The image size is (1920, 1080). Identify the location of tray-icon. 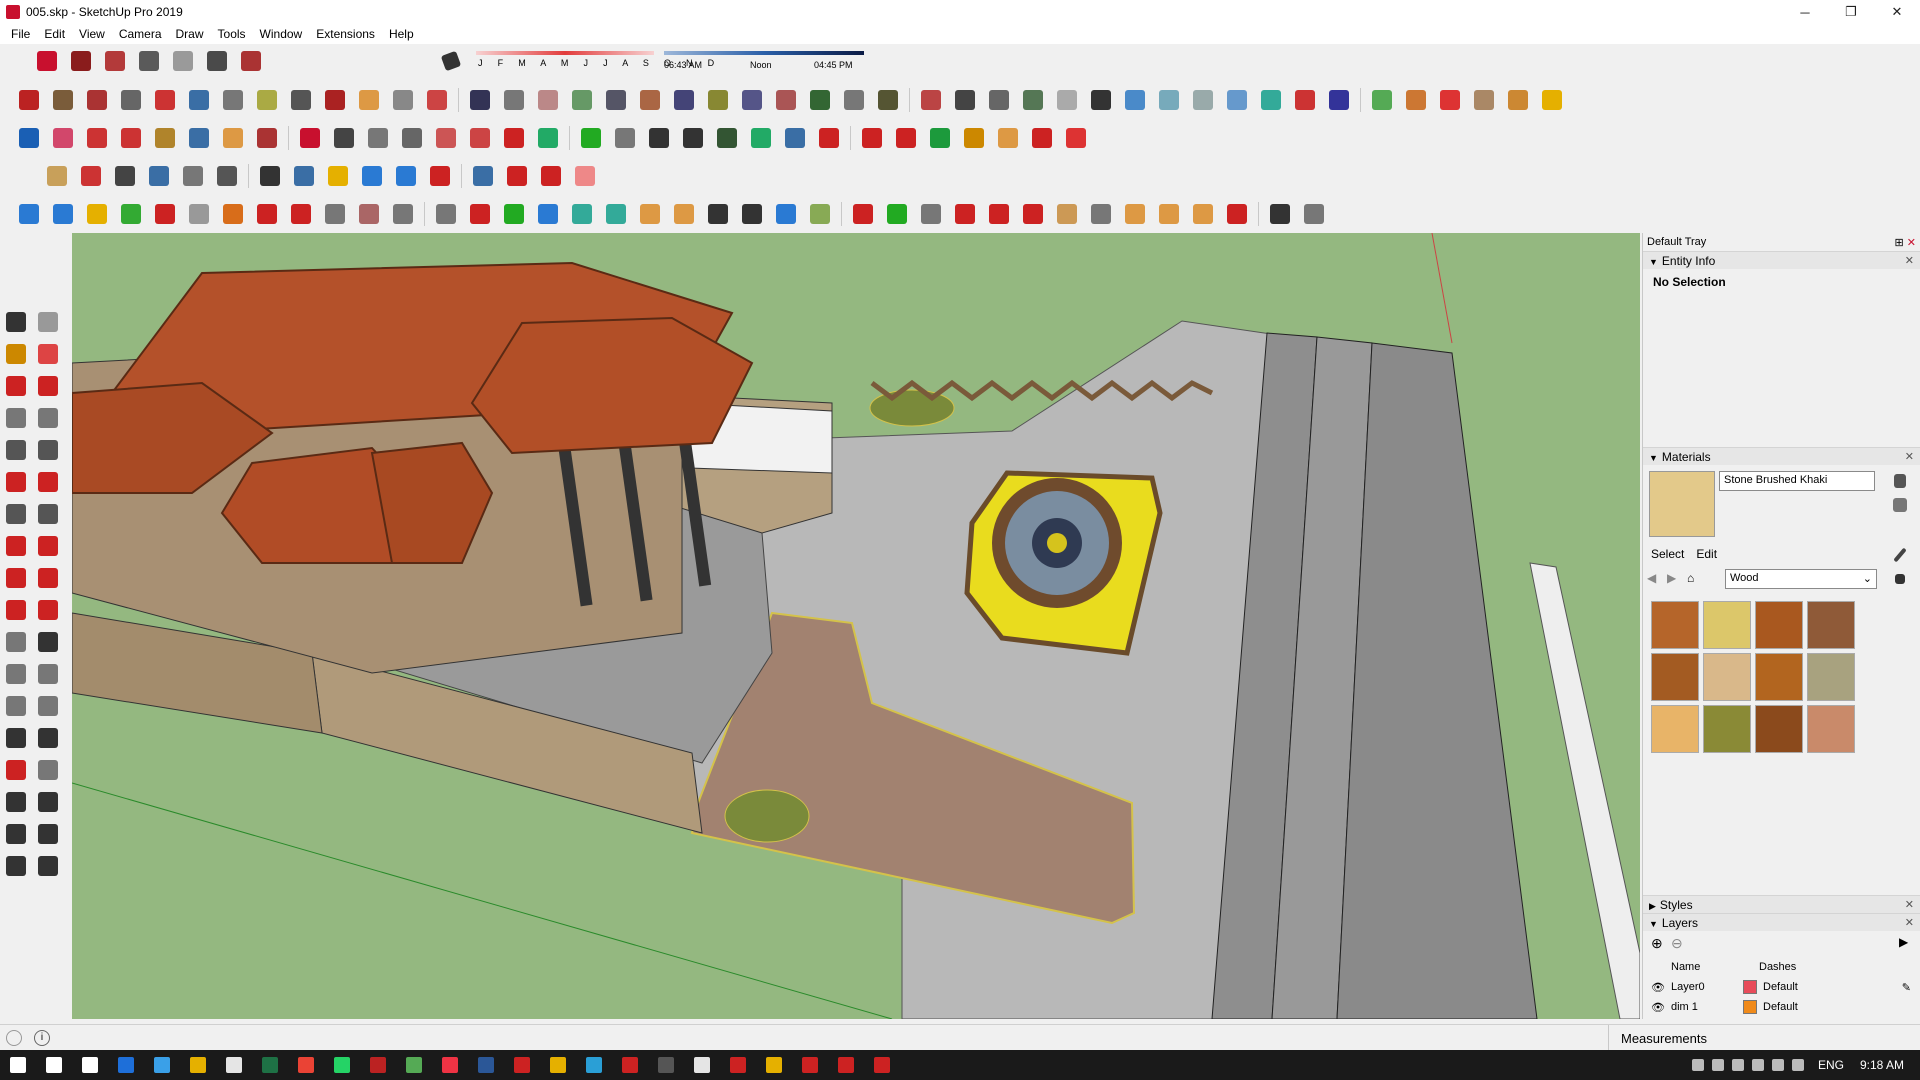
(1758, 1065).